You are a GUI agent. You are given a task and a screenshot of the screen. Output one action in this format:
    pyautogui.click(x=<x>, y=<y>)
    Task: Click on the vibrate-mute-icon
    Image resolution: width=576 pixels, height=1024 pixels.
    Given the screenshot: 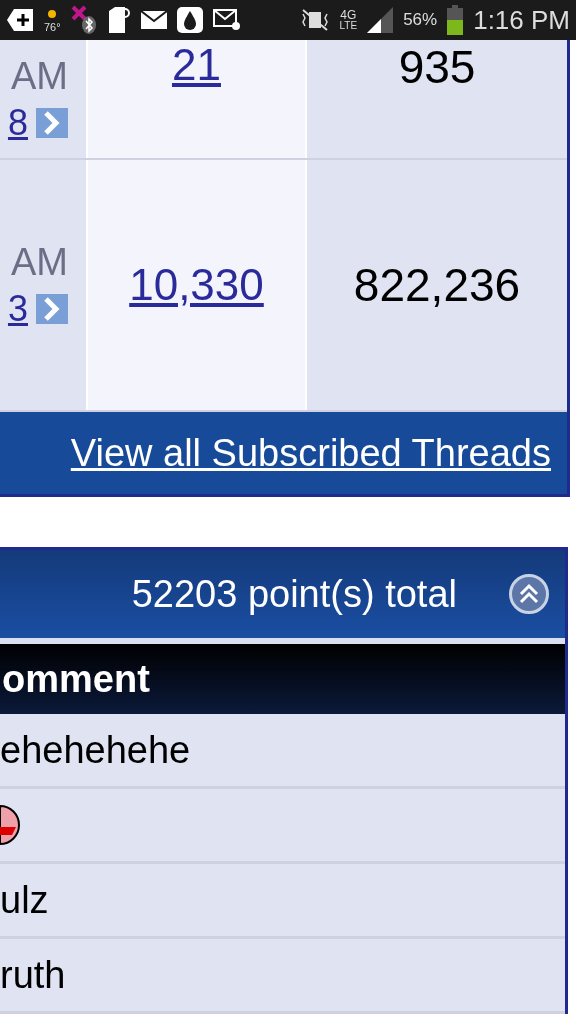 What is the action you would take?
    pyautogui.click(x=314, y=20)
    